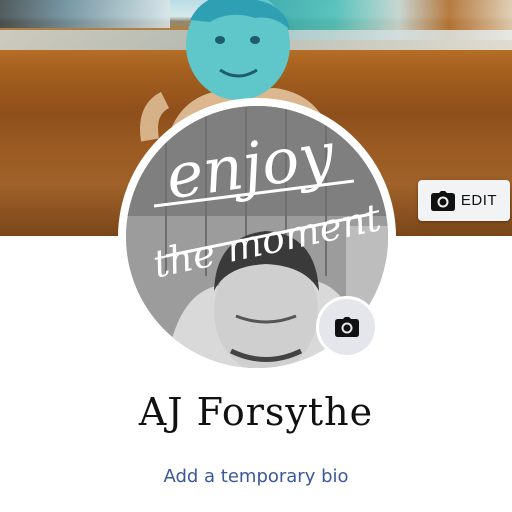 The height and width of the screenshot is (512, 512). What do you see at coordinates (256, 476) in the screenshot?
I see `add-bio-link: Add a temporary bio` at bounding box center [256, 476].